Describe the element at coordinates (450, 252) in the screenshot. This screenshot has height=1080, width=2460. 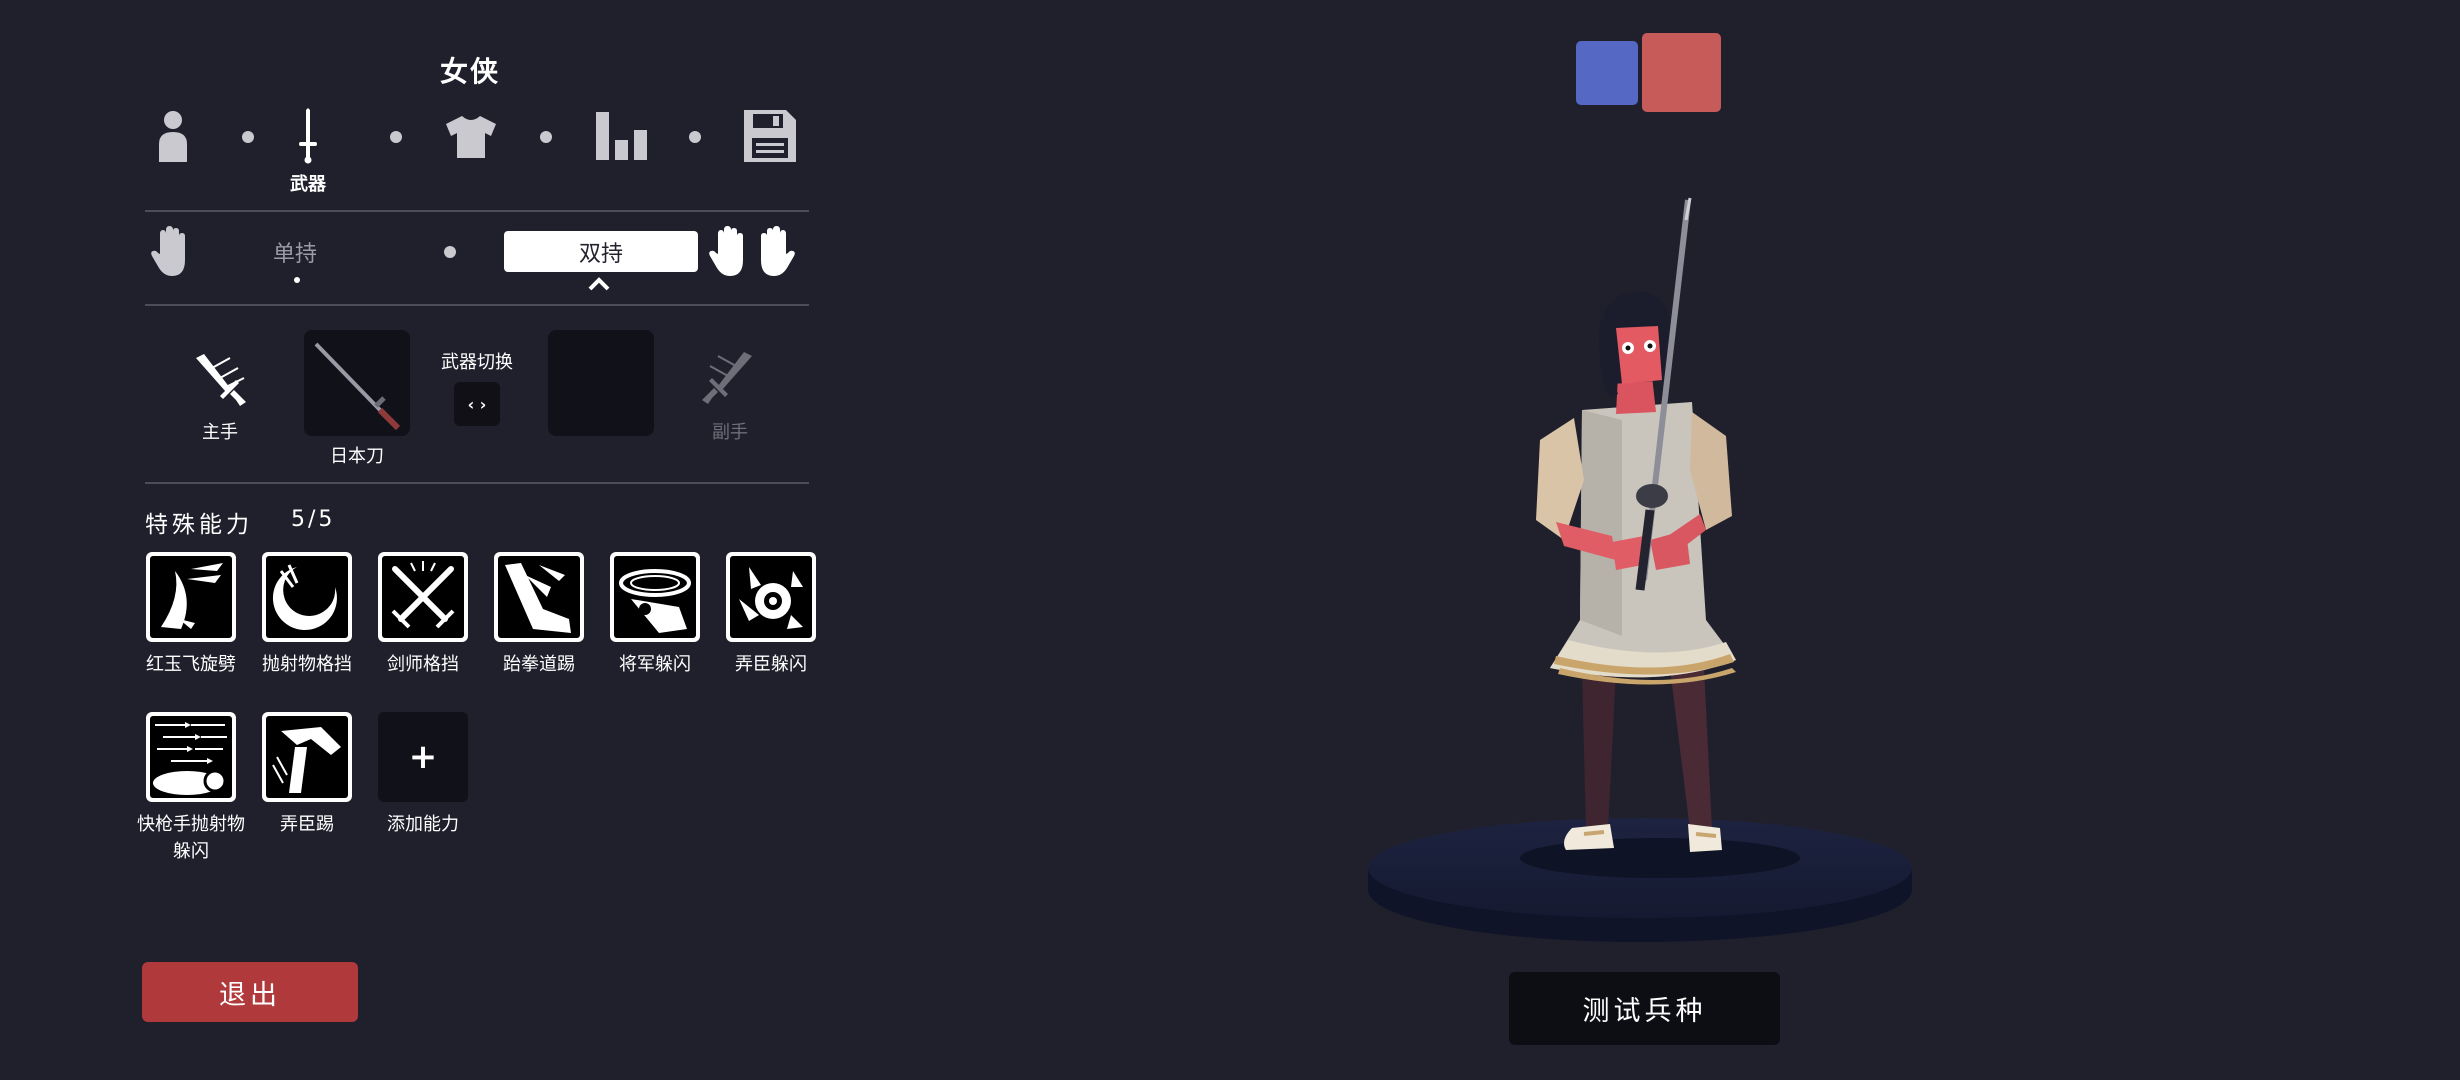
I see `grip-separator` at that location.